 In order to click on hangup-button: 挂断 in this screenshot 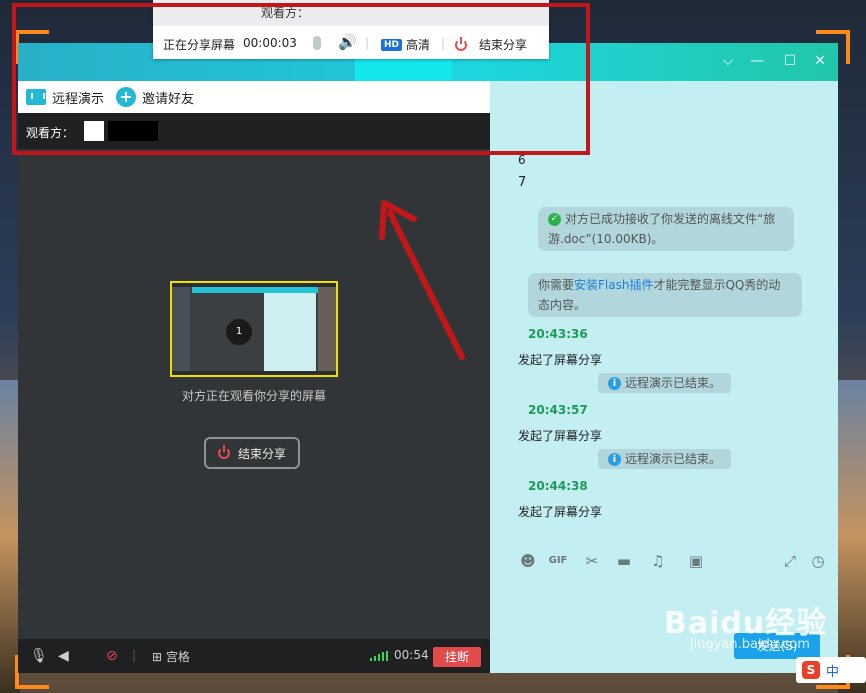, I will do `click(457, 657)`.